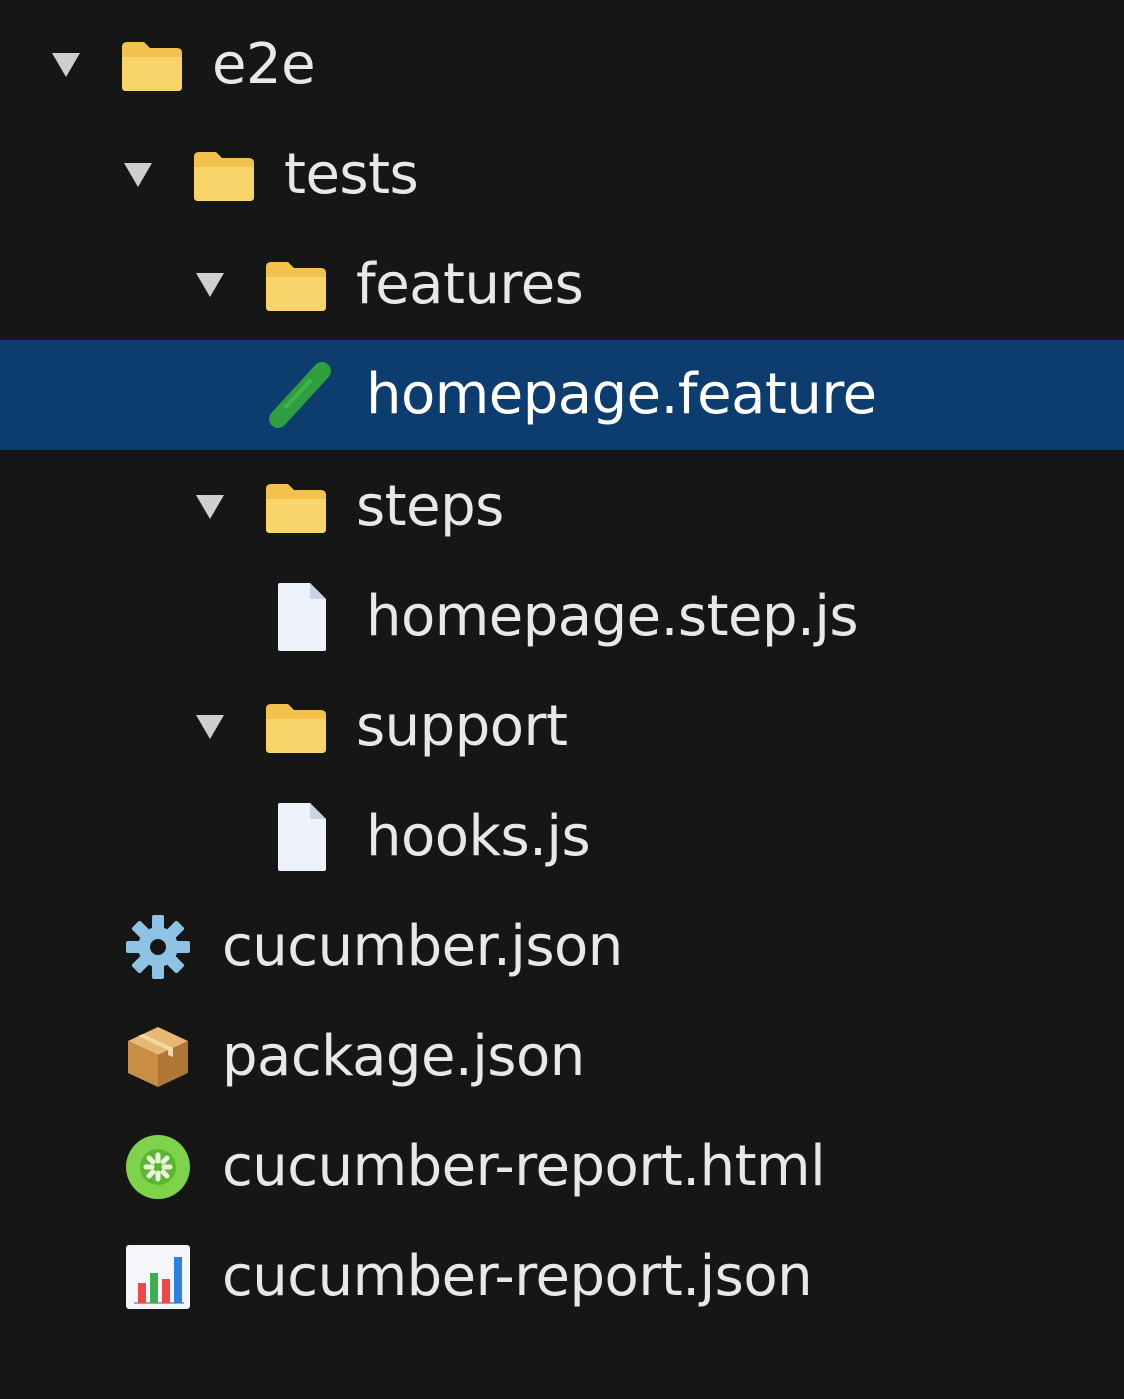 The width and height of the screenshot is (1124, 1399). Describe the element at coordinates (562, 175) in the screenshot. I see `tree-item-tests: tests` at that location.